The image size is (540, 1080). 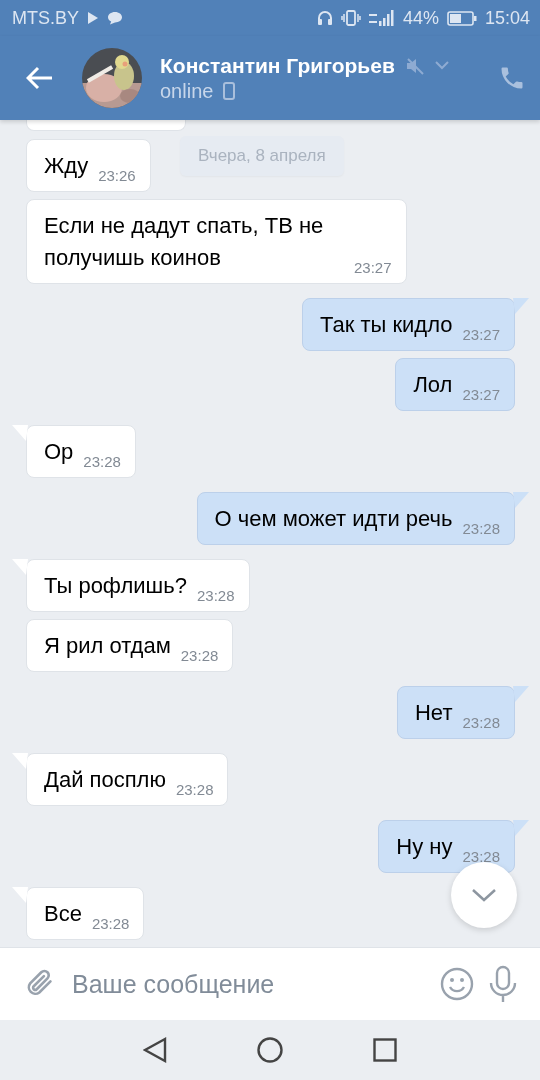 What do you see at coordinates (81, 451) in the screenshot?
I see `incoming-message: Ор 23:28` at bounding box center [81, 451].